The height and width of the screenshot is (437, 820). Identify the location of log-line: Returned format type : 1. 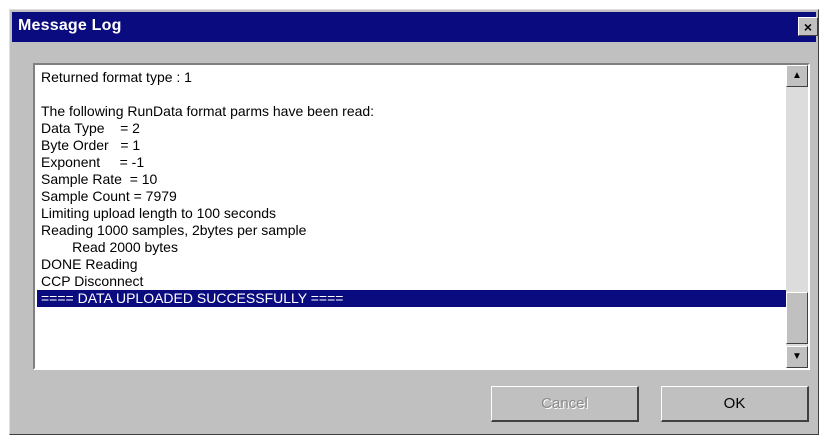
(411, 77).